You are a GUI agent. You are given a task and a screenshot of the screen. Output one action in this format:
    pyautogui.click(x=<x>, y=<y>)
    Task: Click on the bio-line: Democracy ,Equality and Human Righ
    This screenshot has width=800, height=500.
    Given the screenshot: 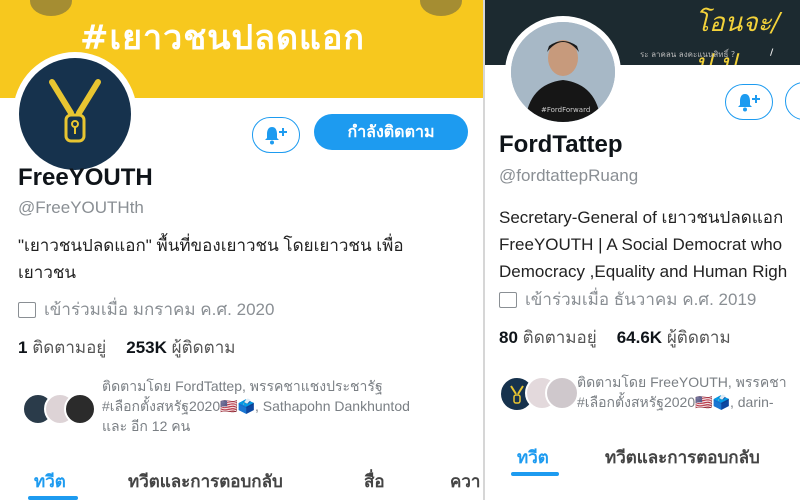 What is the action you would take?
    pyautogui.click(x=643, y=271)
    